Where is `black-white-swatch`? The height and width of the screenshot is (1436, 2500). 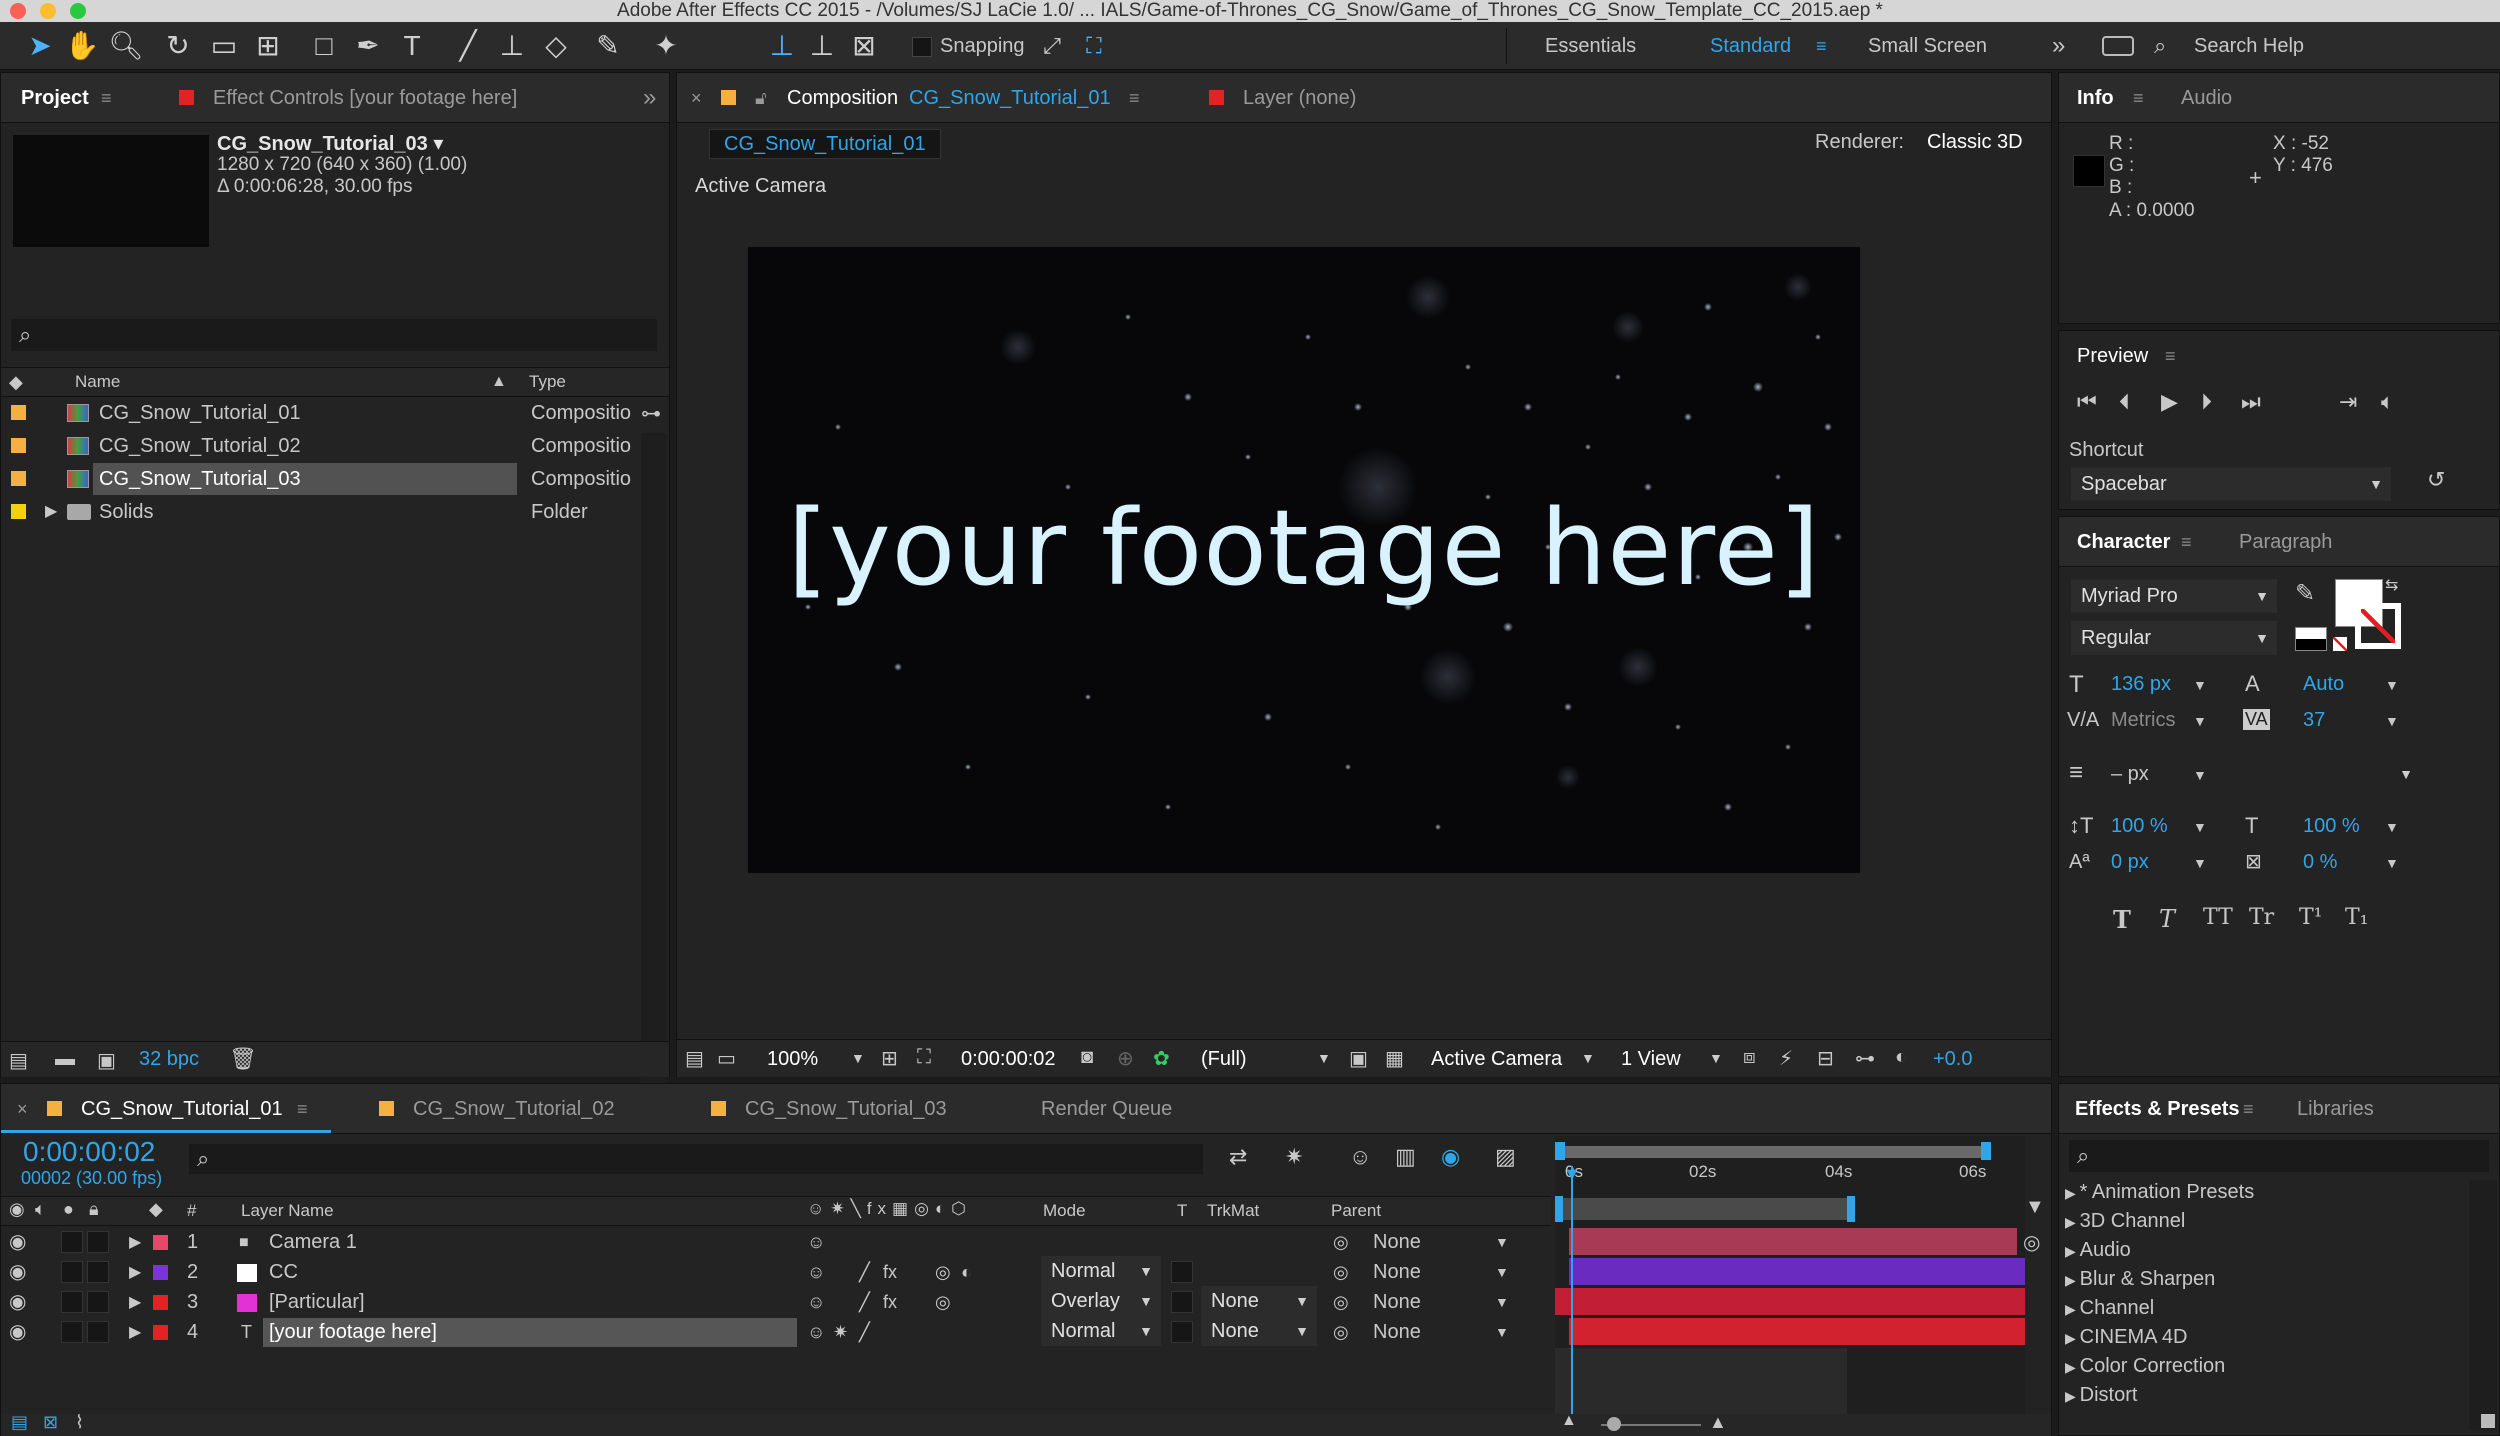 black-white-swatch is located at coordinates (2311, 639).